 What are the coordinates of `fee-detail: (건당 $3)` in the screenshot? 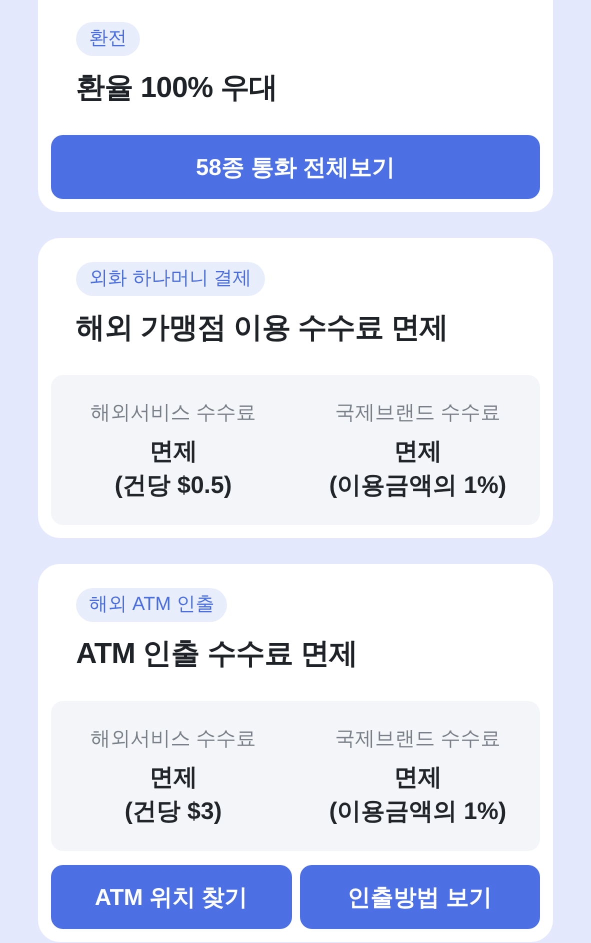 It's located at (173, 812).